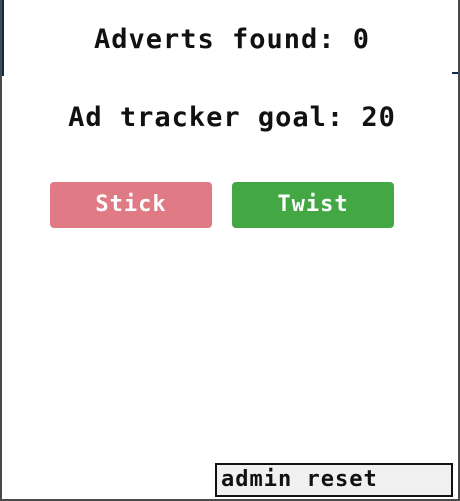 Image resolution: width=460 pixels, height=501 pixels. I want to click on ad-tracker-goal: Ad tracker goal: 20, so click(231, 117).